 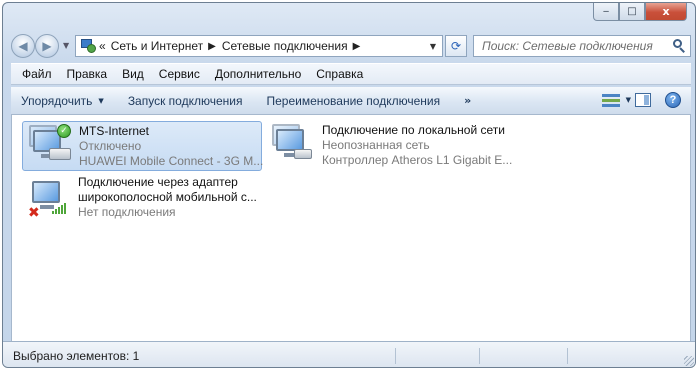 What do you see at coordinates (673, 100) in the screenshot?
I see `help-icon: ?` at bounding box center [673, 100].